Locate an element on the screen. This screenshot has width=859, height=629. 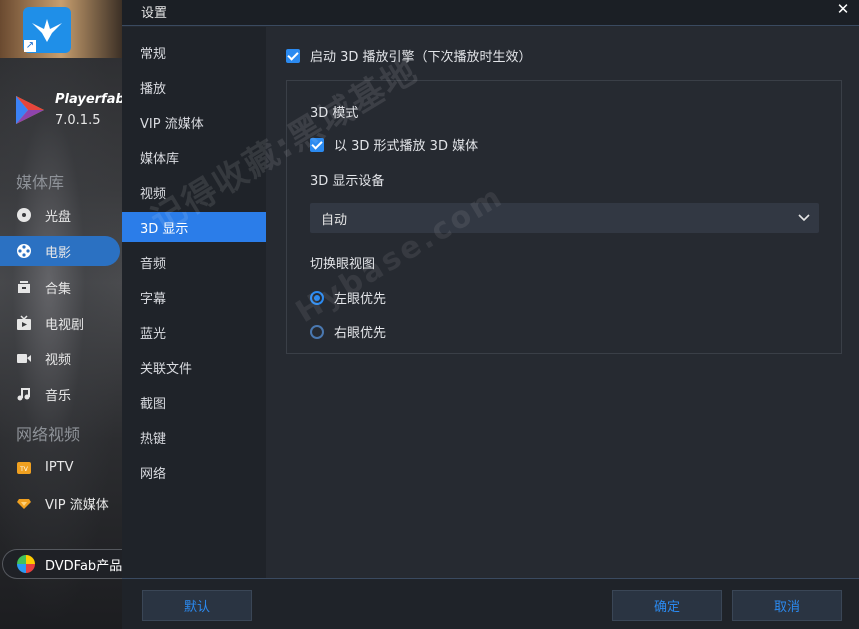
sidebar-item-music: 音乐 is located at coordinates (61, 394).